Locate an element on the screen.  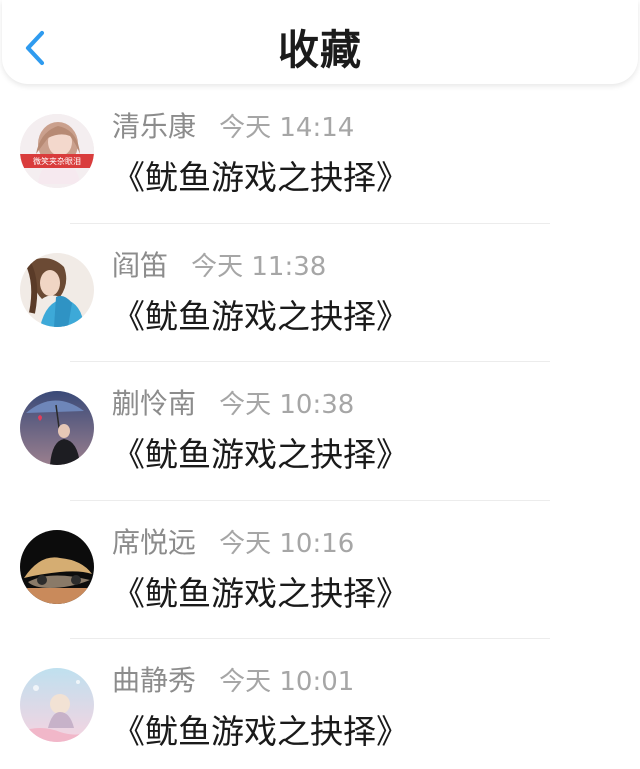
sender-name: 席悦远 is located at coordinates (154, 542).